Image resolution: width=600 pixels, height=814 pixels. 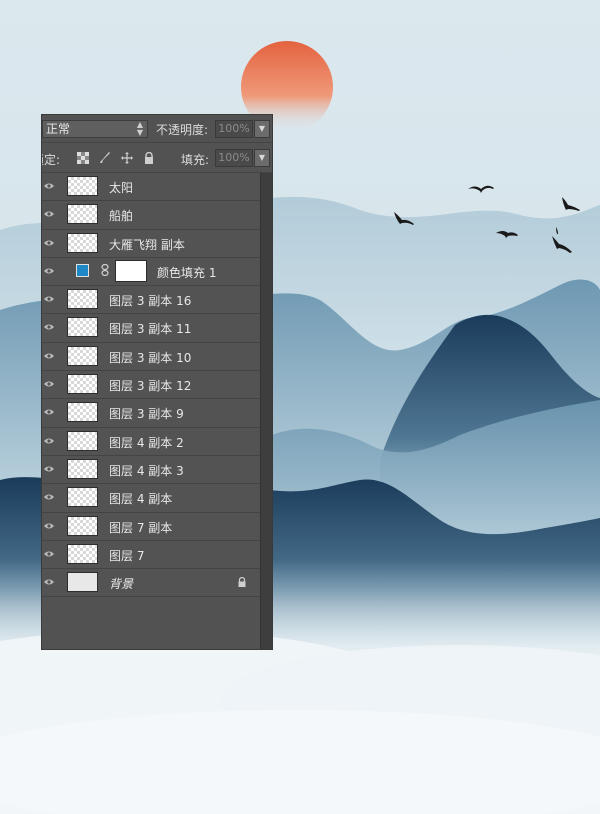 I want to click on layer-row: 图层 3 副本 16, so click(x=151, y=300).